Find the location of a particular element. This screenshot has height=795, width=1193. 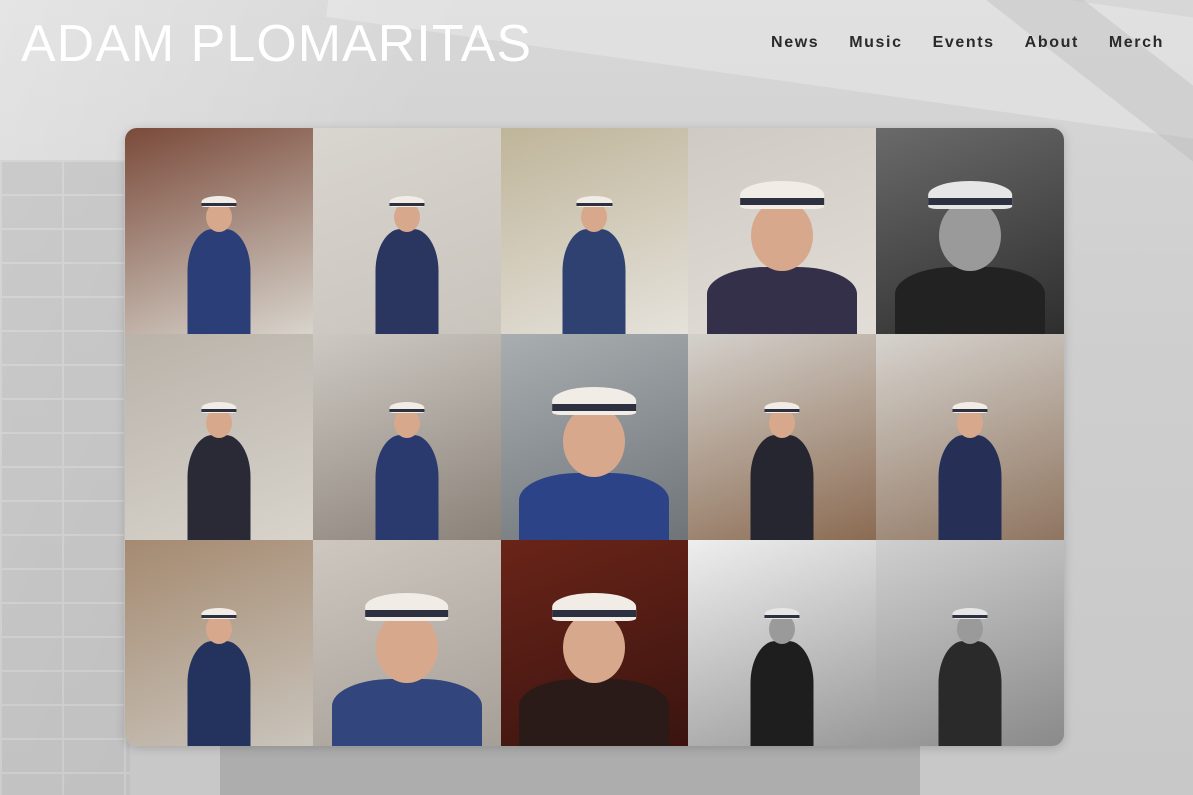

main-nav: News Music Events About Merch is located at coordinates (952, 43).